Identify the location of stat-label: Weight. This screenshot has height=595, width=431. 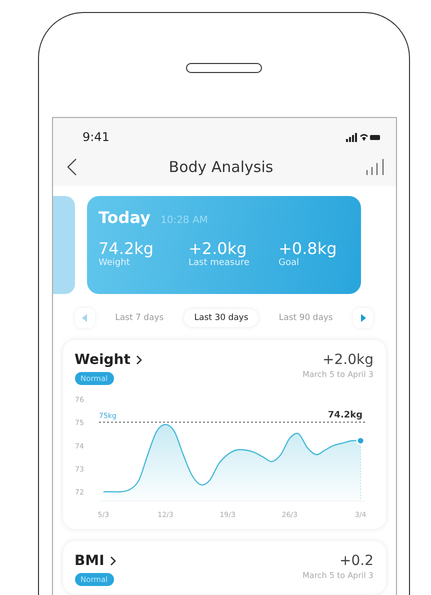
(114, 263).